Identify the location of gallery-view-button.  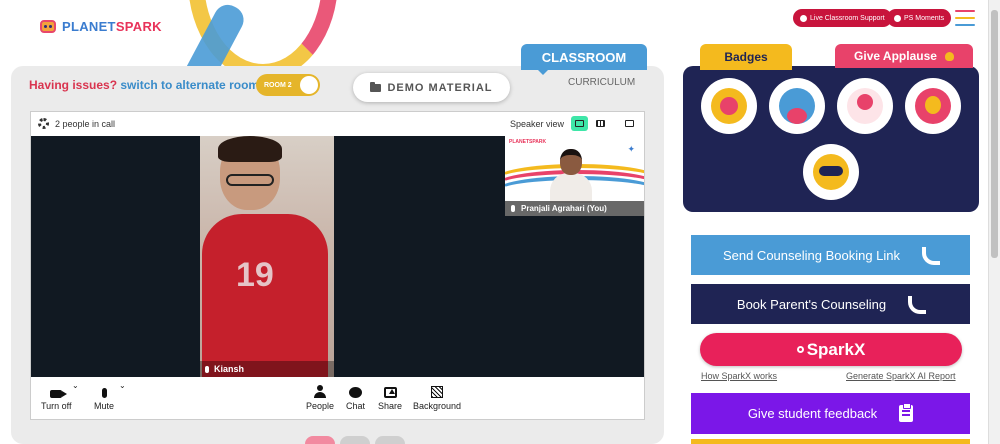
(600, 123).